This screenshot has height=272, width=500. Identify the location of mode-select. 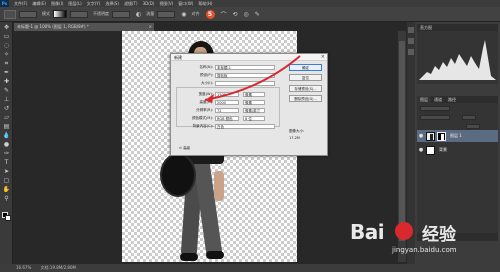
(79, 14).